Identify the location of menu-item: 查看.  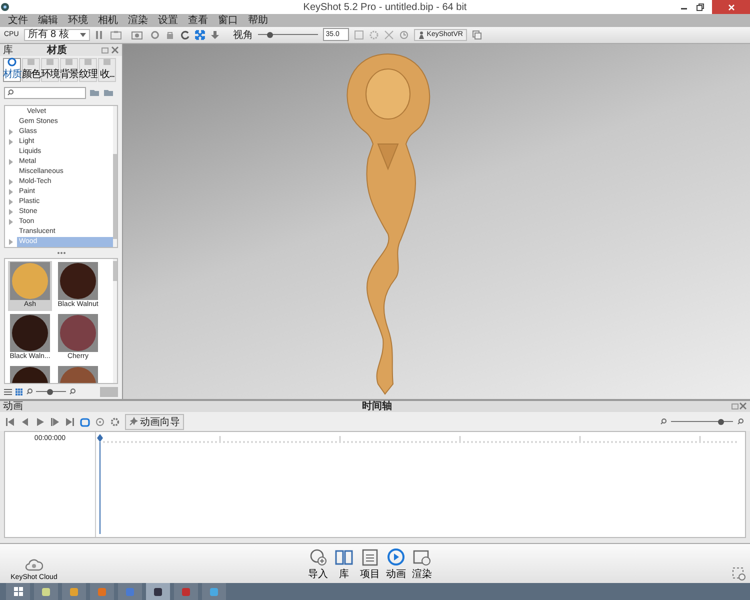
(199, 20).